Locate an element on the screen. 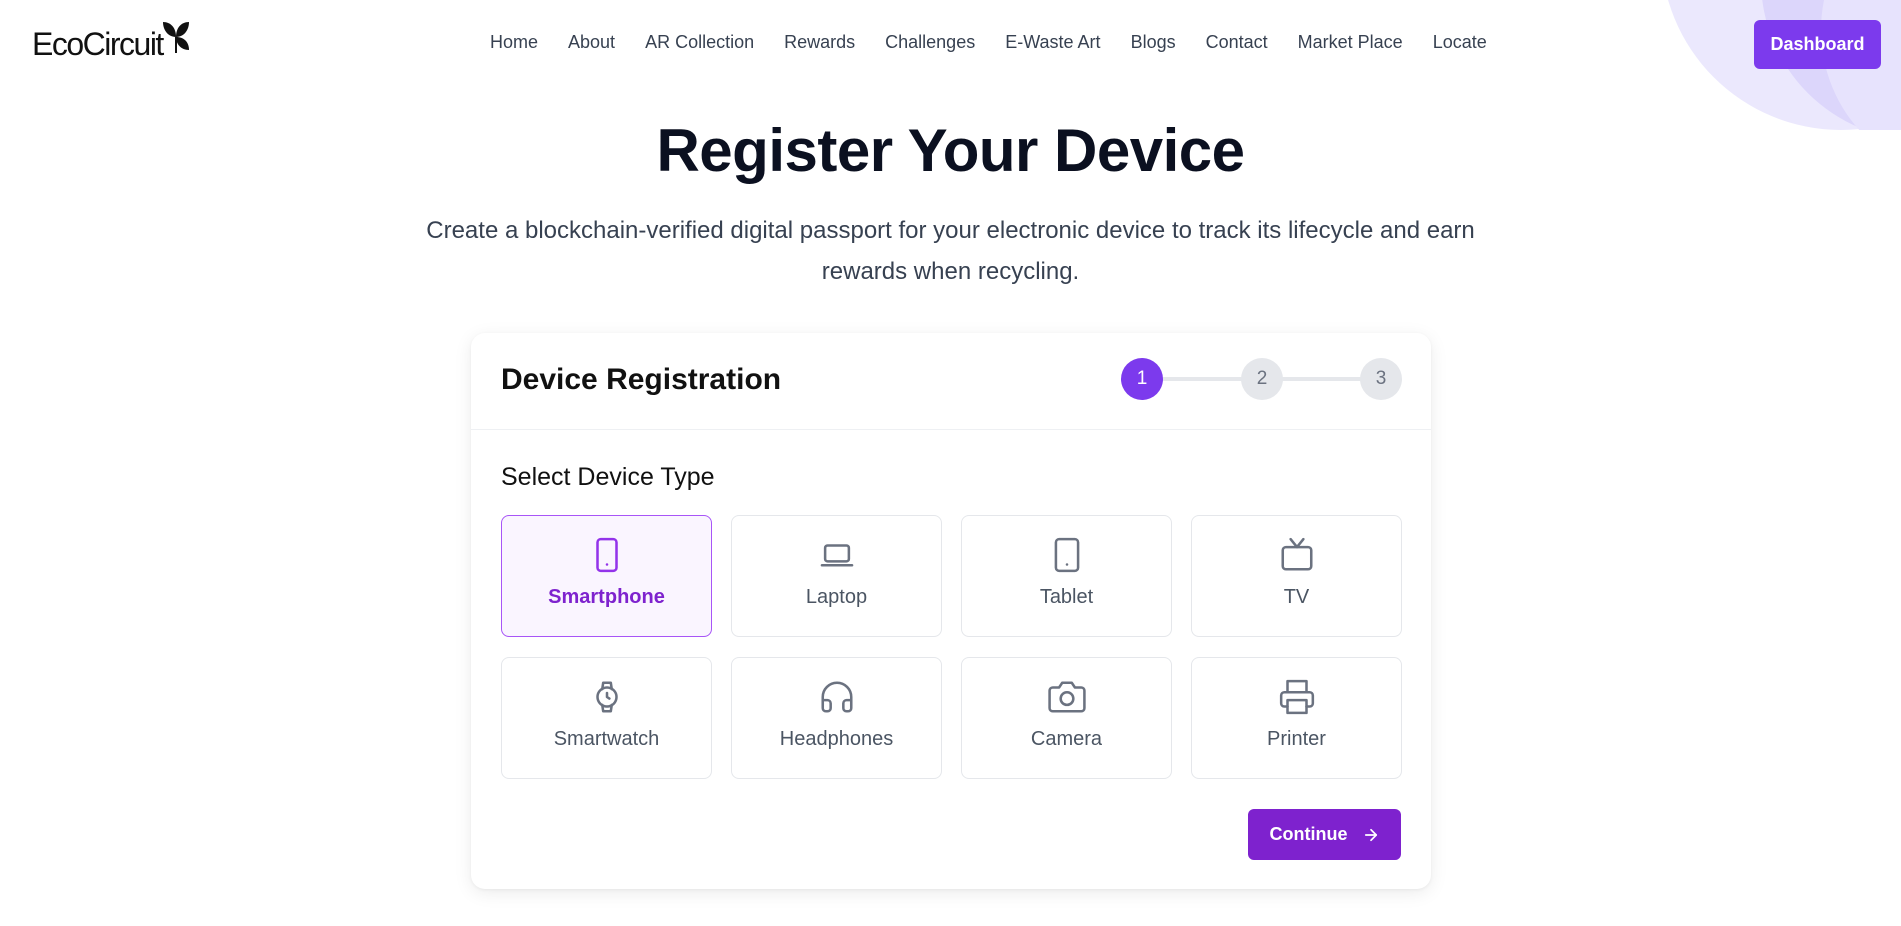 The height and width of the screenshot is (926, 1901). nav-e-waste-art: E-Waste Art is located at coordinates (1052, 42).